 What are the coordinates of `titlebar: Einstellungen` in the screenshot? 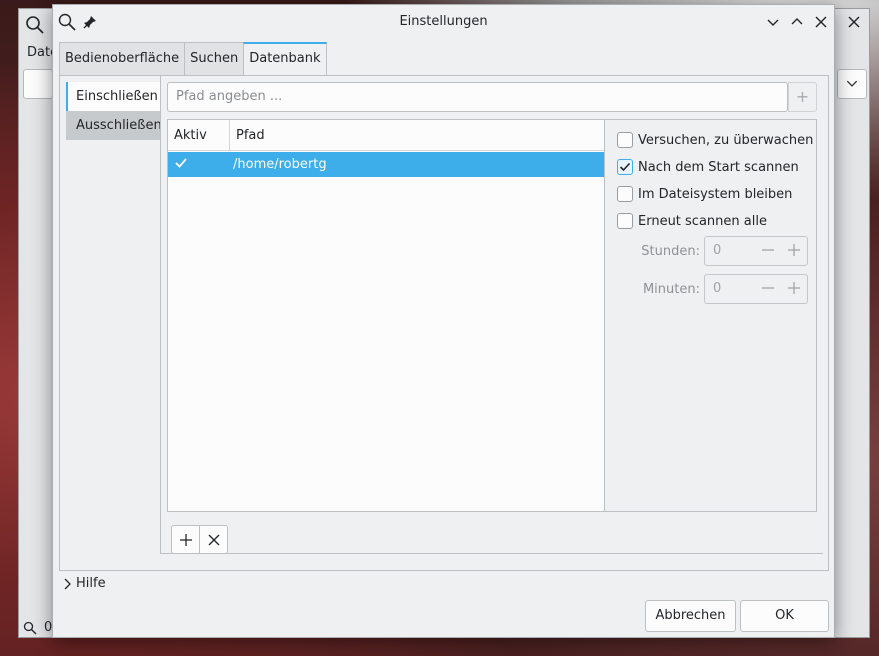 It's located at (443, 22).